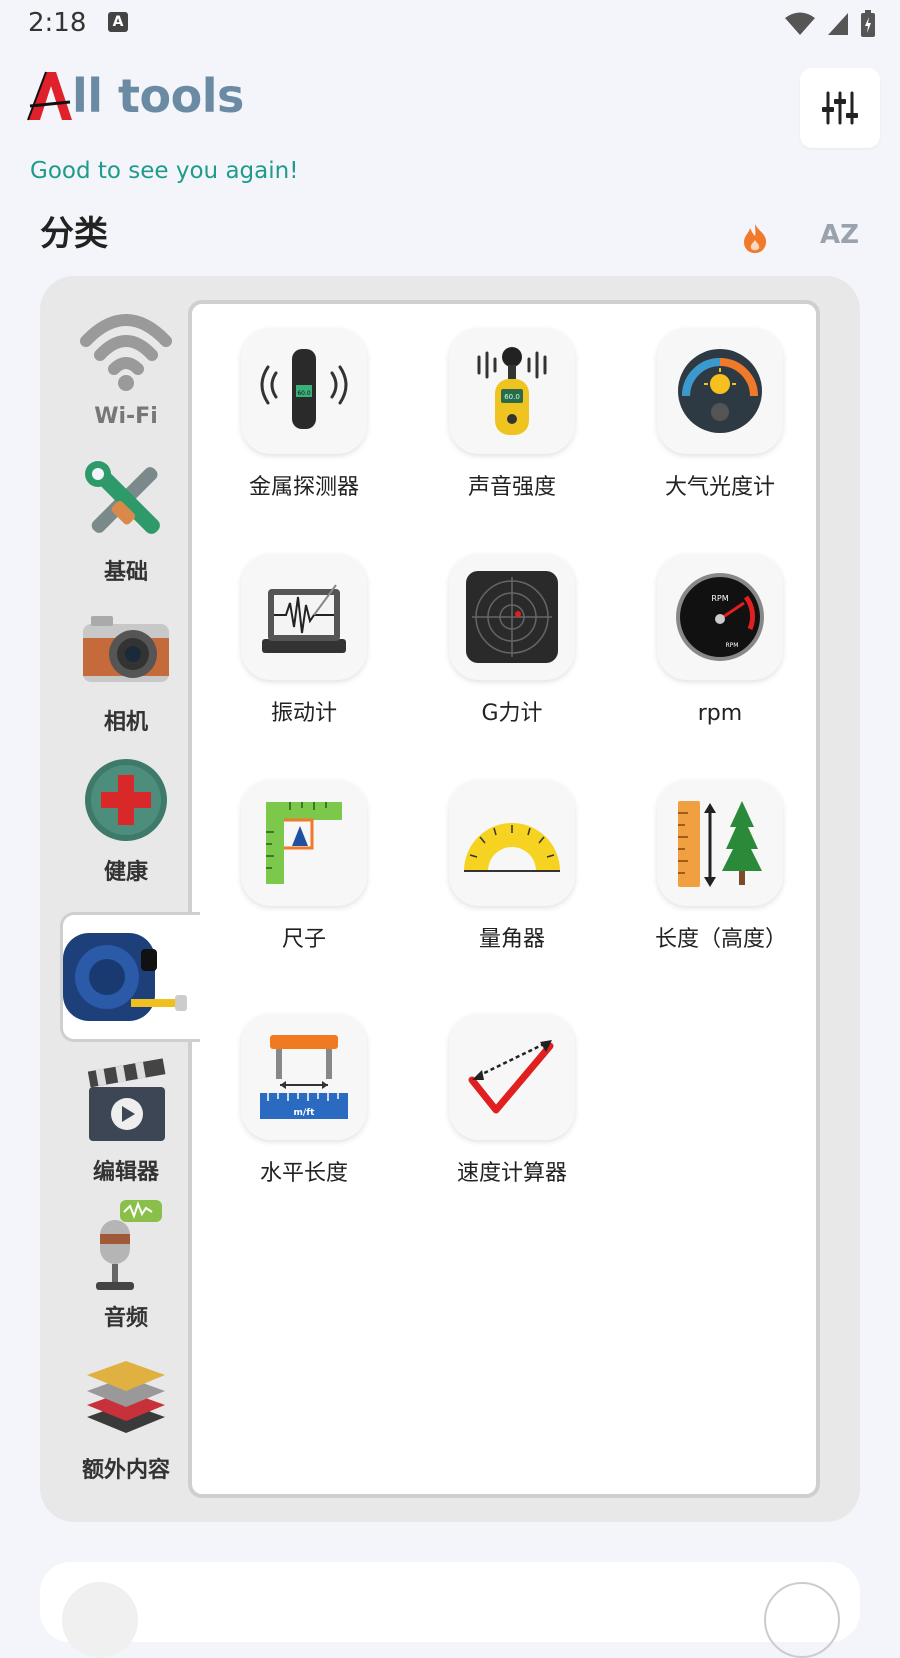 This screenshot has height=1658, width=900. Describe the element at coordinates (303, 487) in the screenshot. I see `tool-label: 金属探测器` at that location.